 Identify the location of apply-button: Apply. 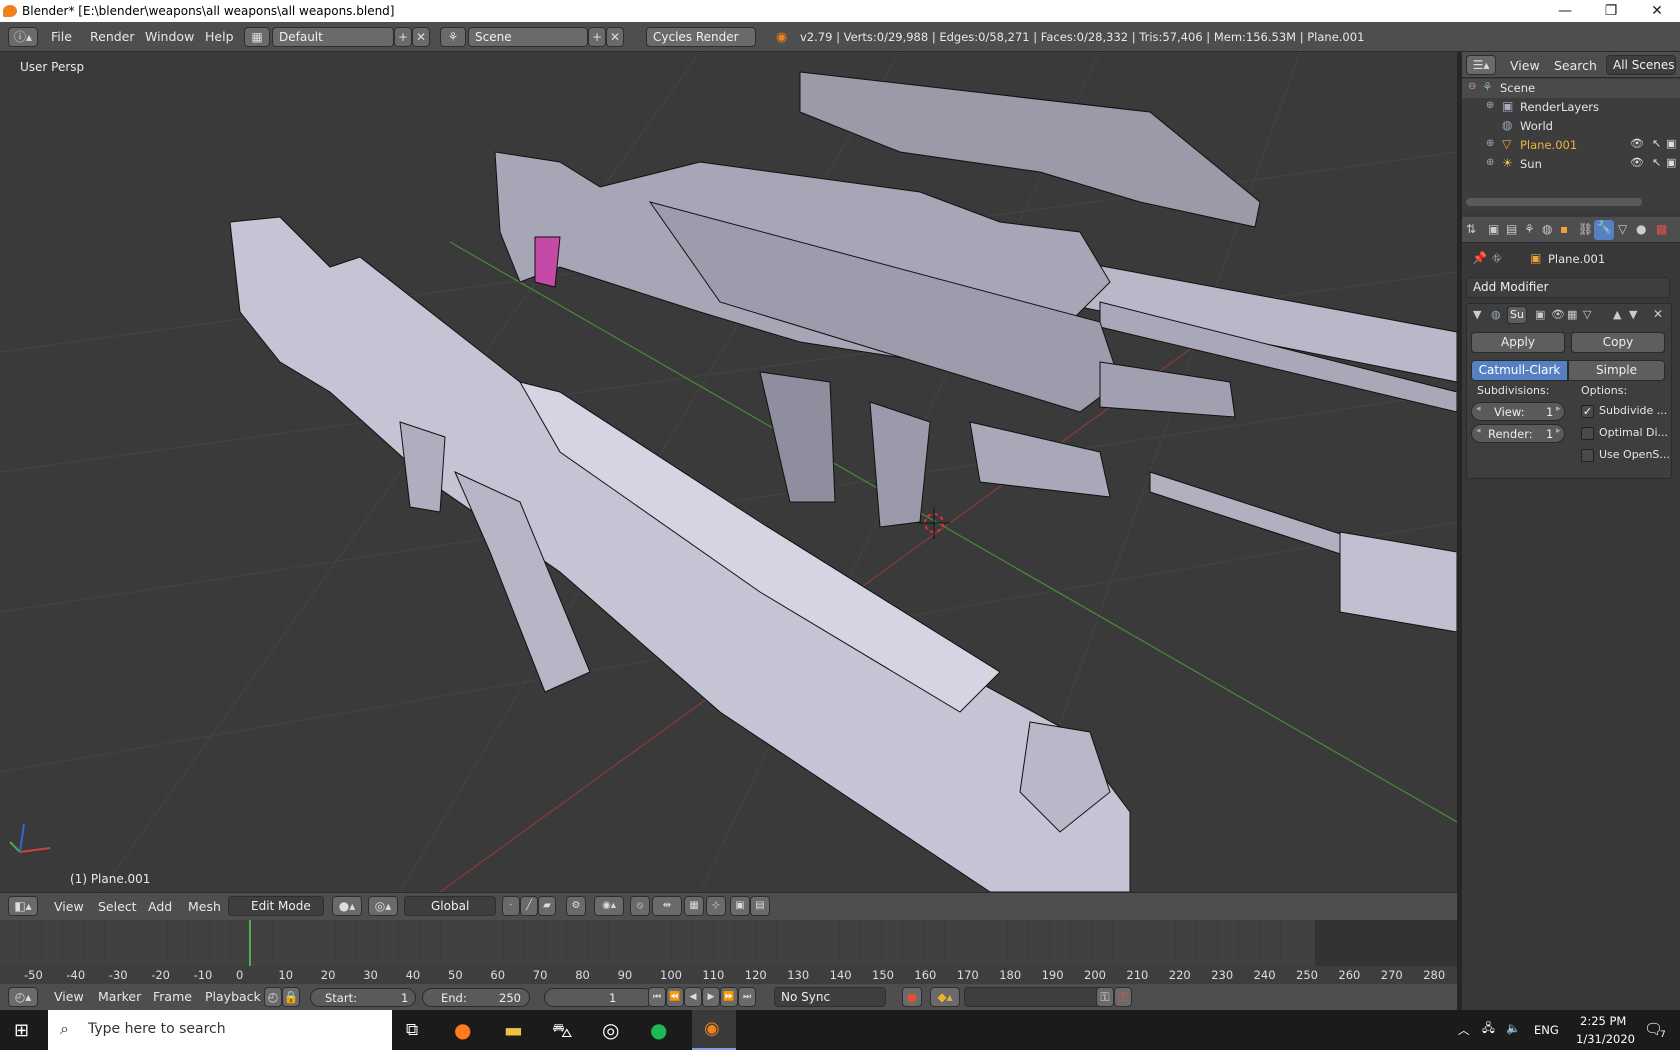
(1518, 342).